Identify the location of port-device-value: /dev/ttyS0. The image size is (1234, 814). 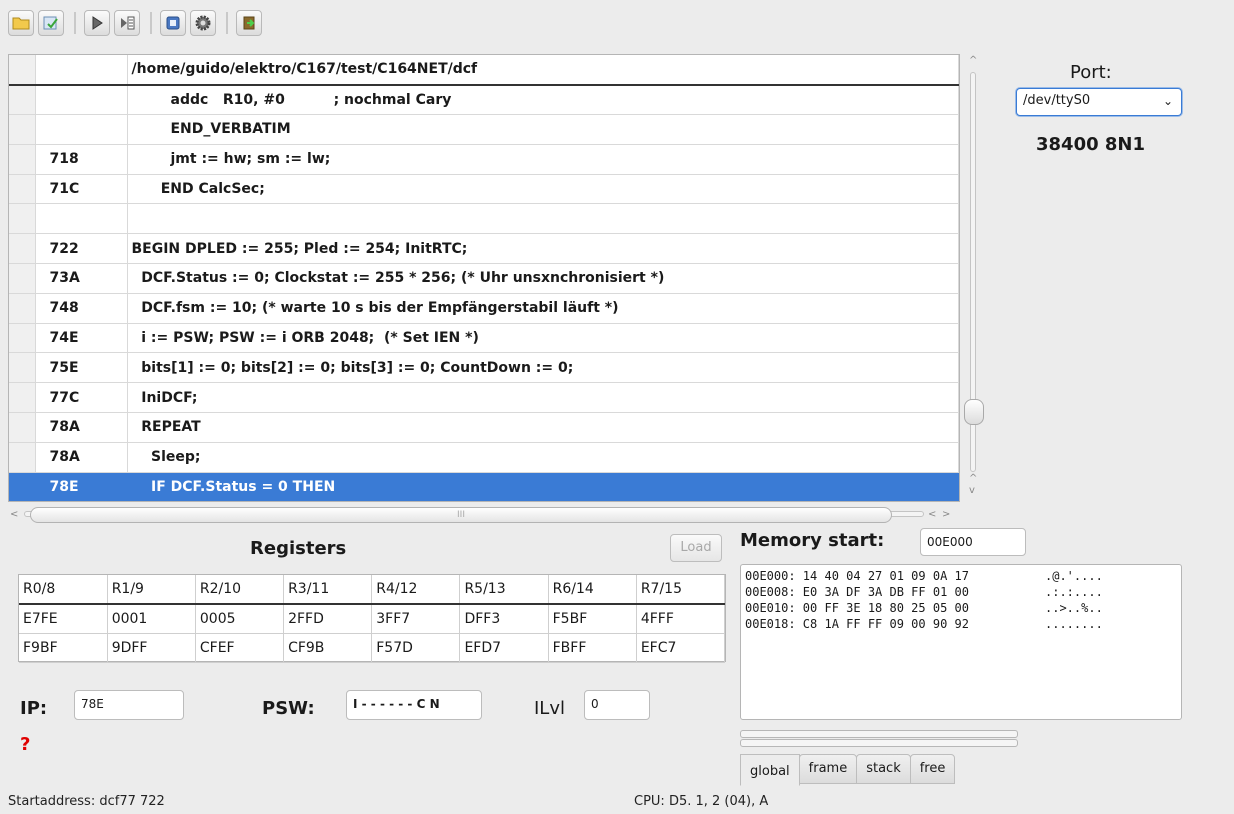
(1057, 100).